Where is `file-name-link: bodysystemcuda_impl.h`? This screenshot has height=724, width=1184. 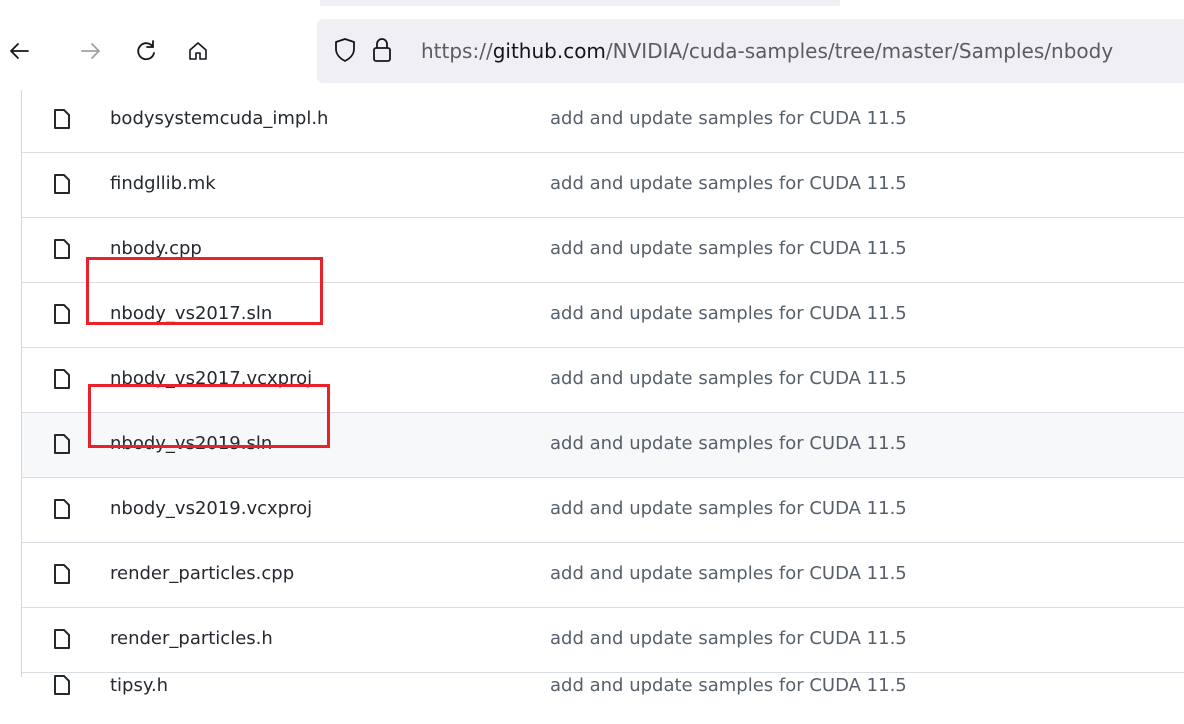 file-name-link: bodysystemcuda_impl.h is located at coordinates (219, 119).